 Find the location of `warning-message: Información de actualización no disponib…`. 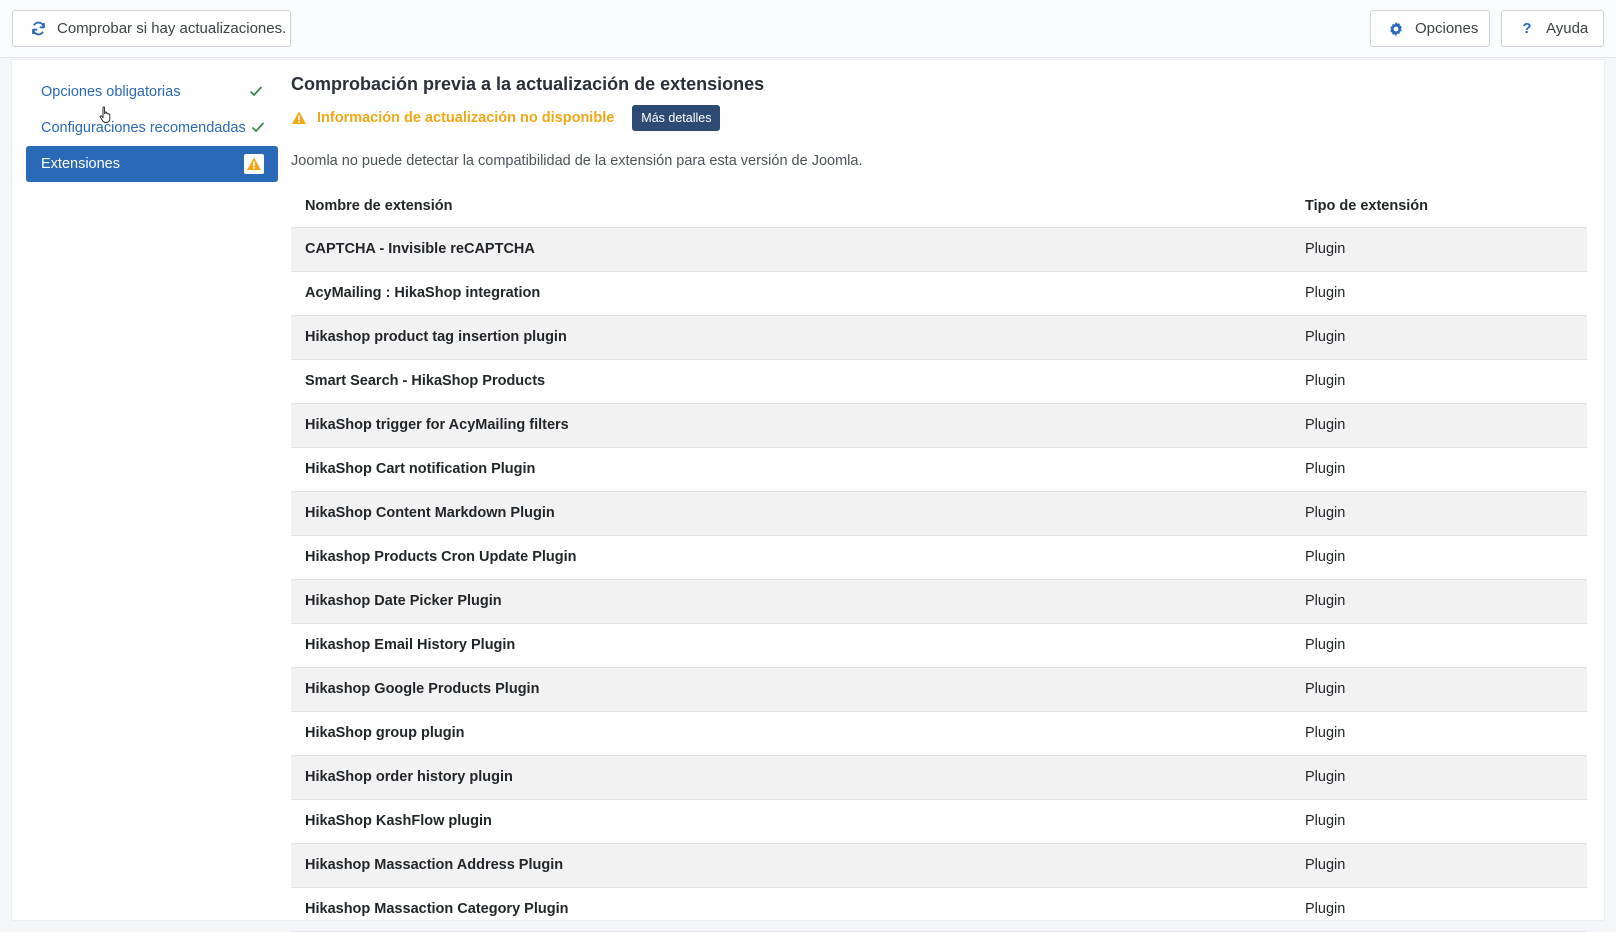

warning-message: Información de actualización no disponib… is located at coordinates (941, 118).